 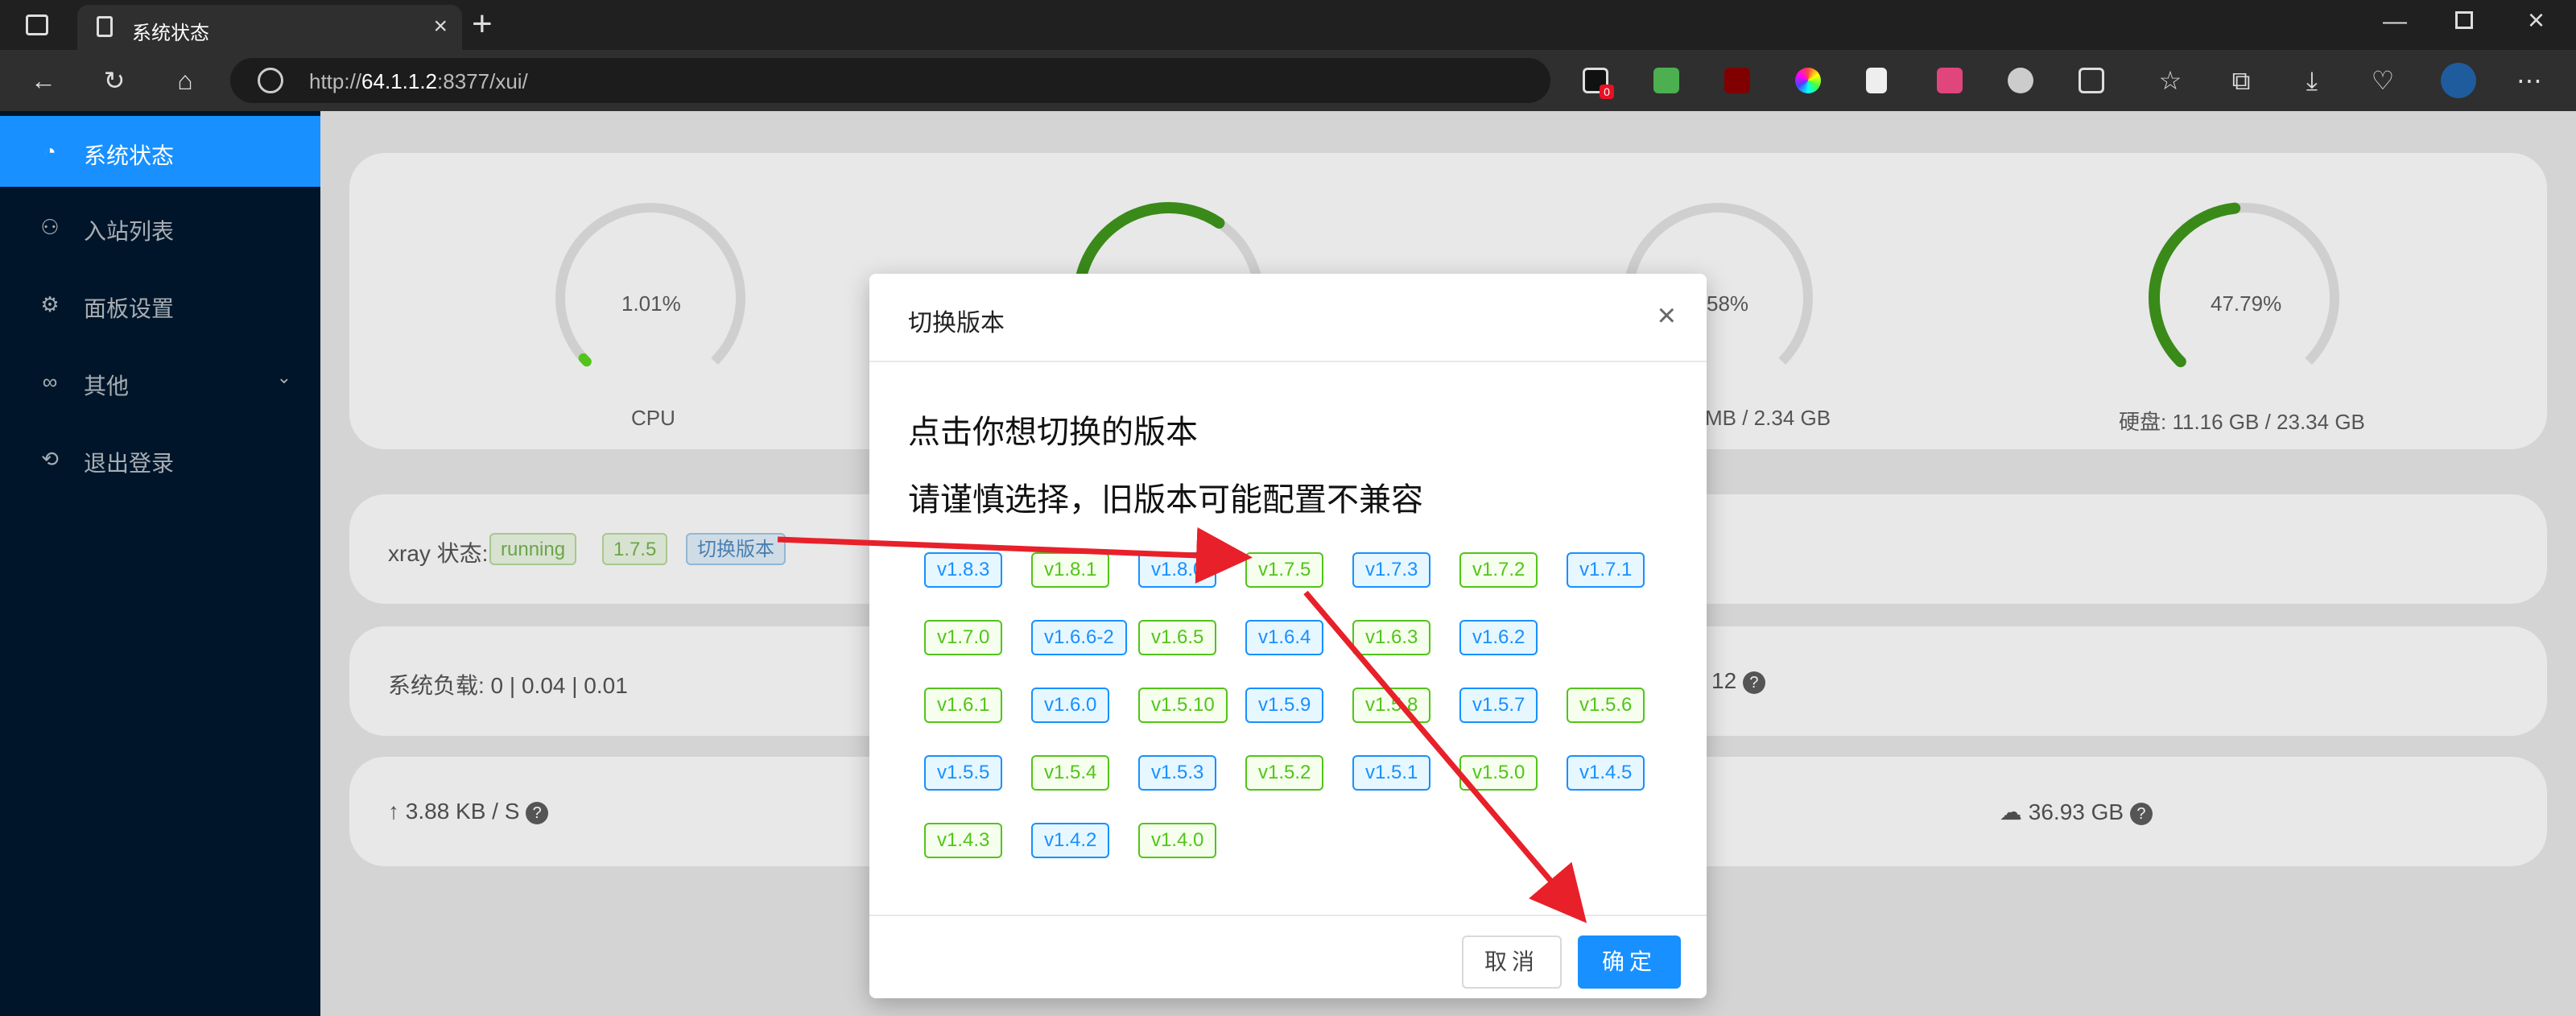 I want to click on sidebar-item-label: 其他, so click(x=107, y=386).